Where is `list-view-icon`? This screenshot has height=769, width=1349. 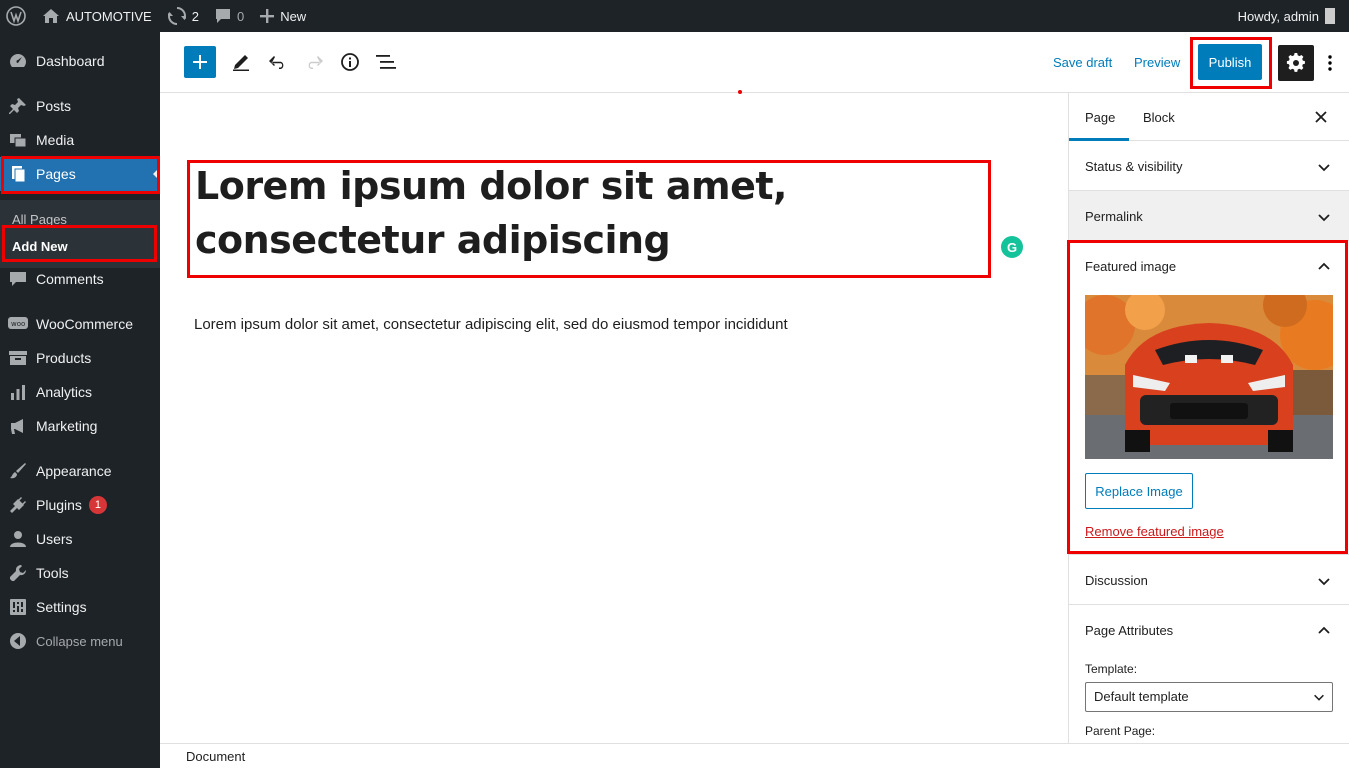 list-view-icon is located at coordinates (386, 62).